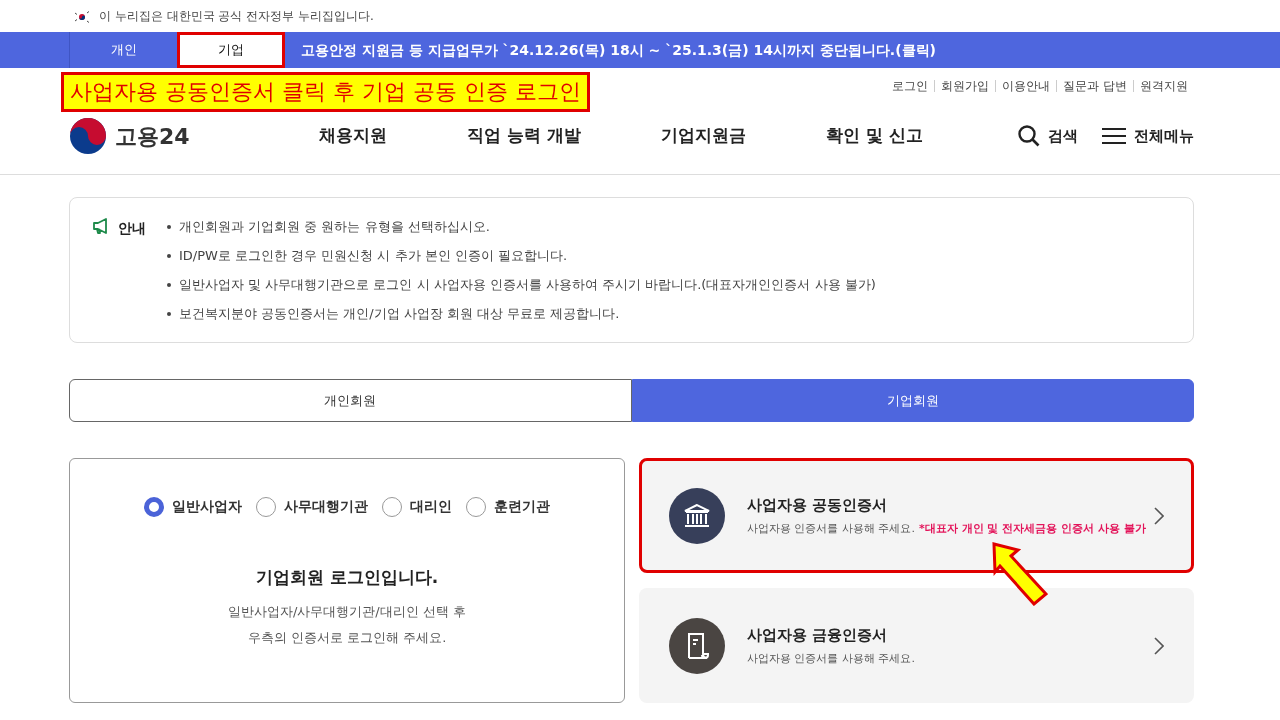 Image resolution: width=1280 pixels, height=720 pixels. What do you see at coordinates (1048, 136) in the screenshot?
I see `search-button: 검색` at bounding box center [1048, 136].